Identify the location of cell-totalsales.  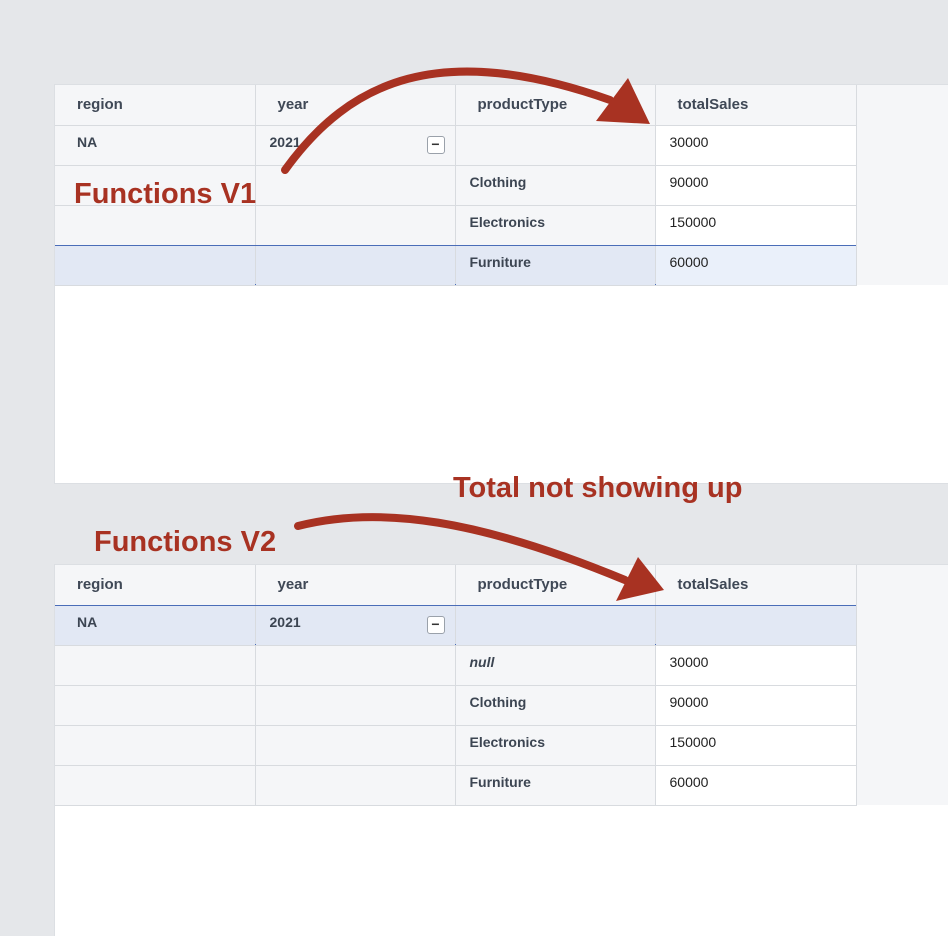
(756, 625).